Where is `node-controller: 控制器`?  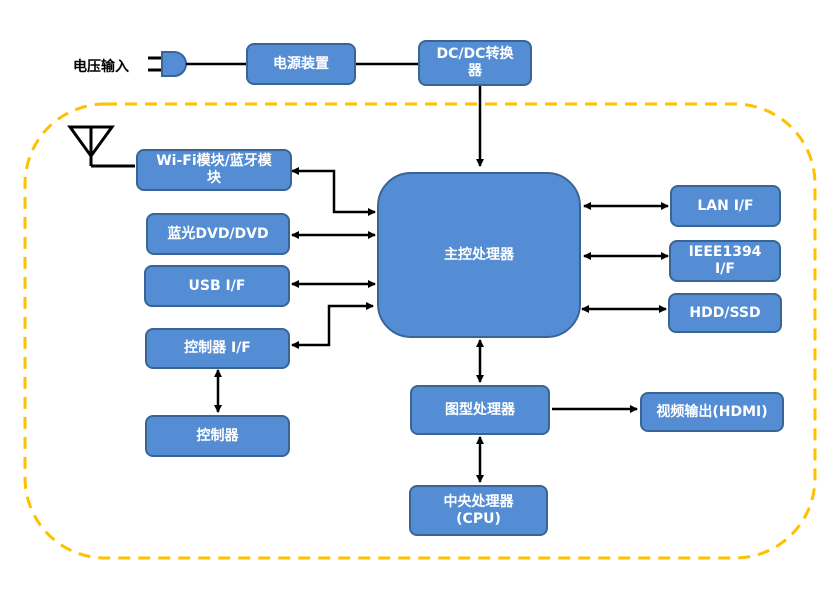
node-controller: 控制器 is located at coordinates (217, 436).